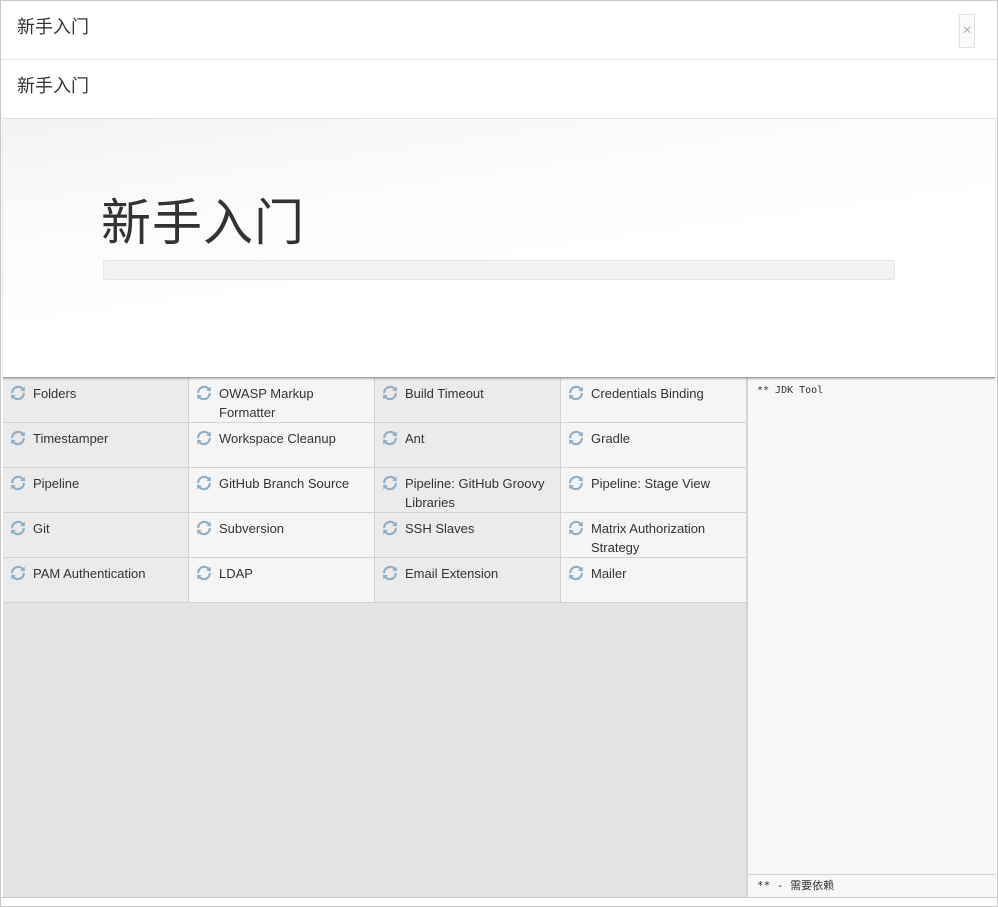  I want to click on plugin-name: PAM Authentication, so click(89, 573).